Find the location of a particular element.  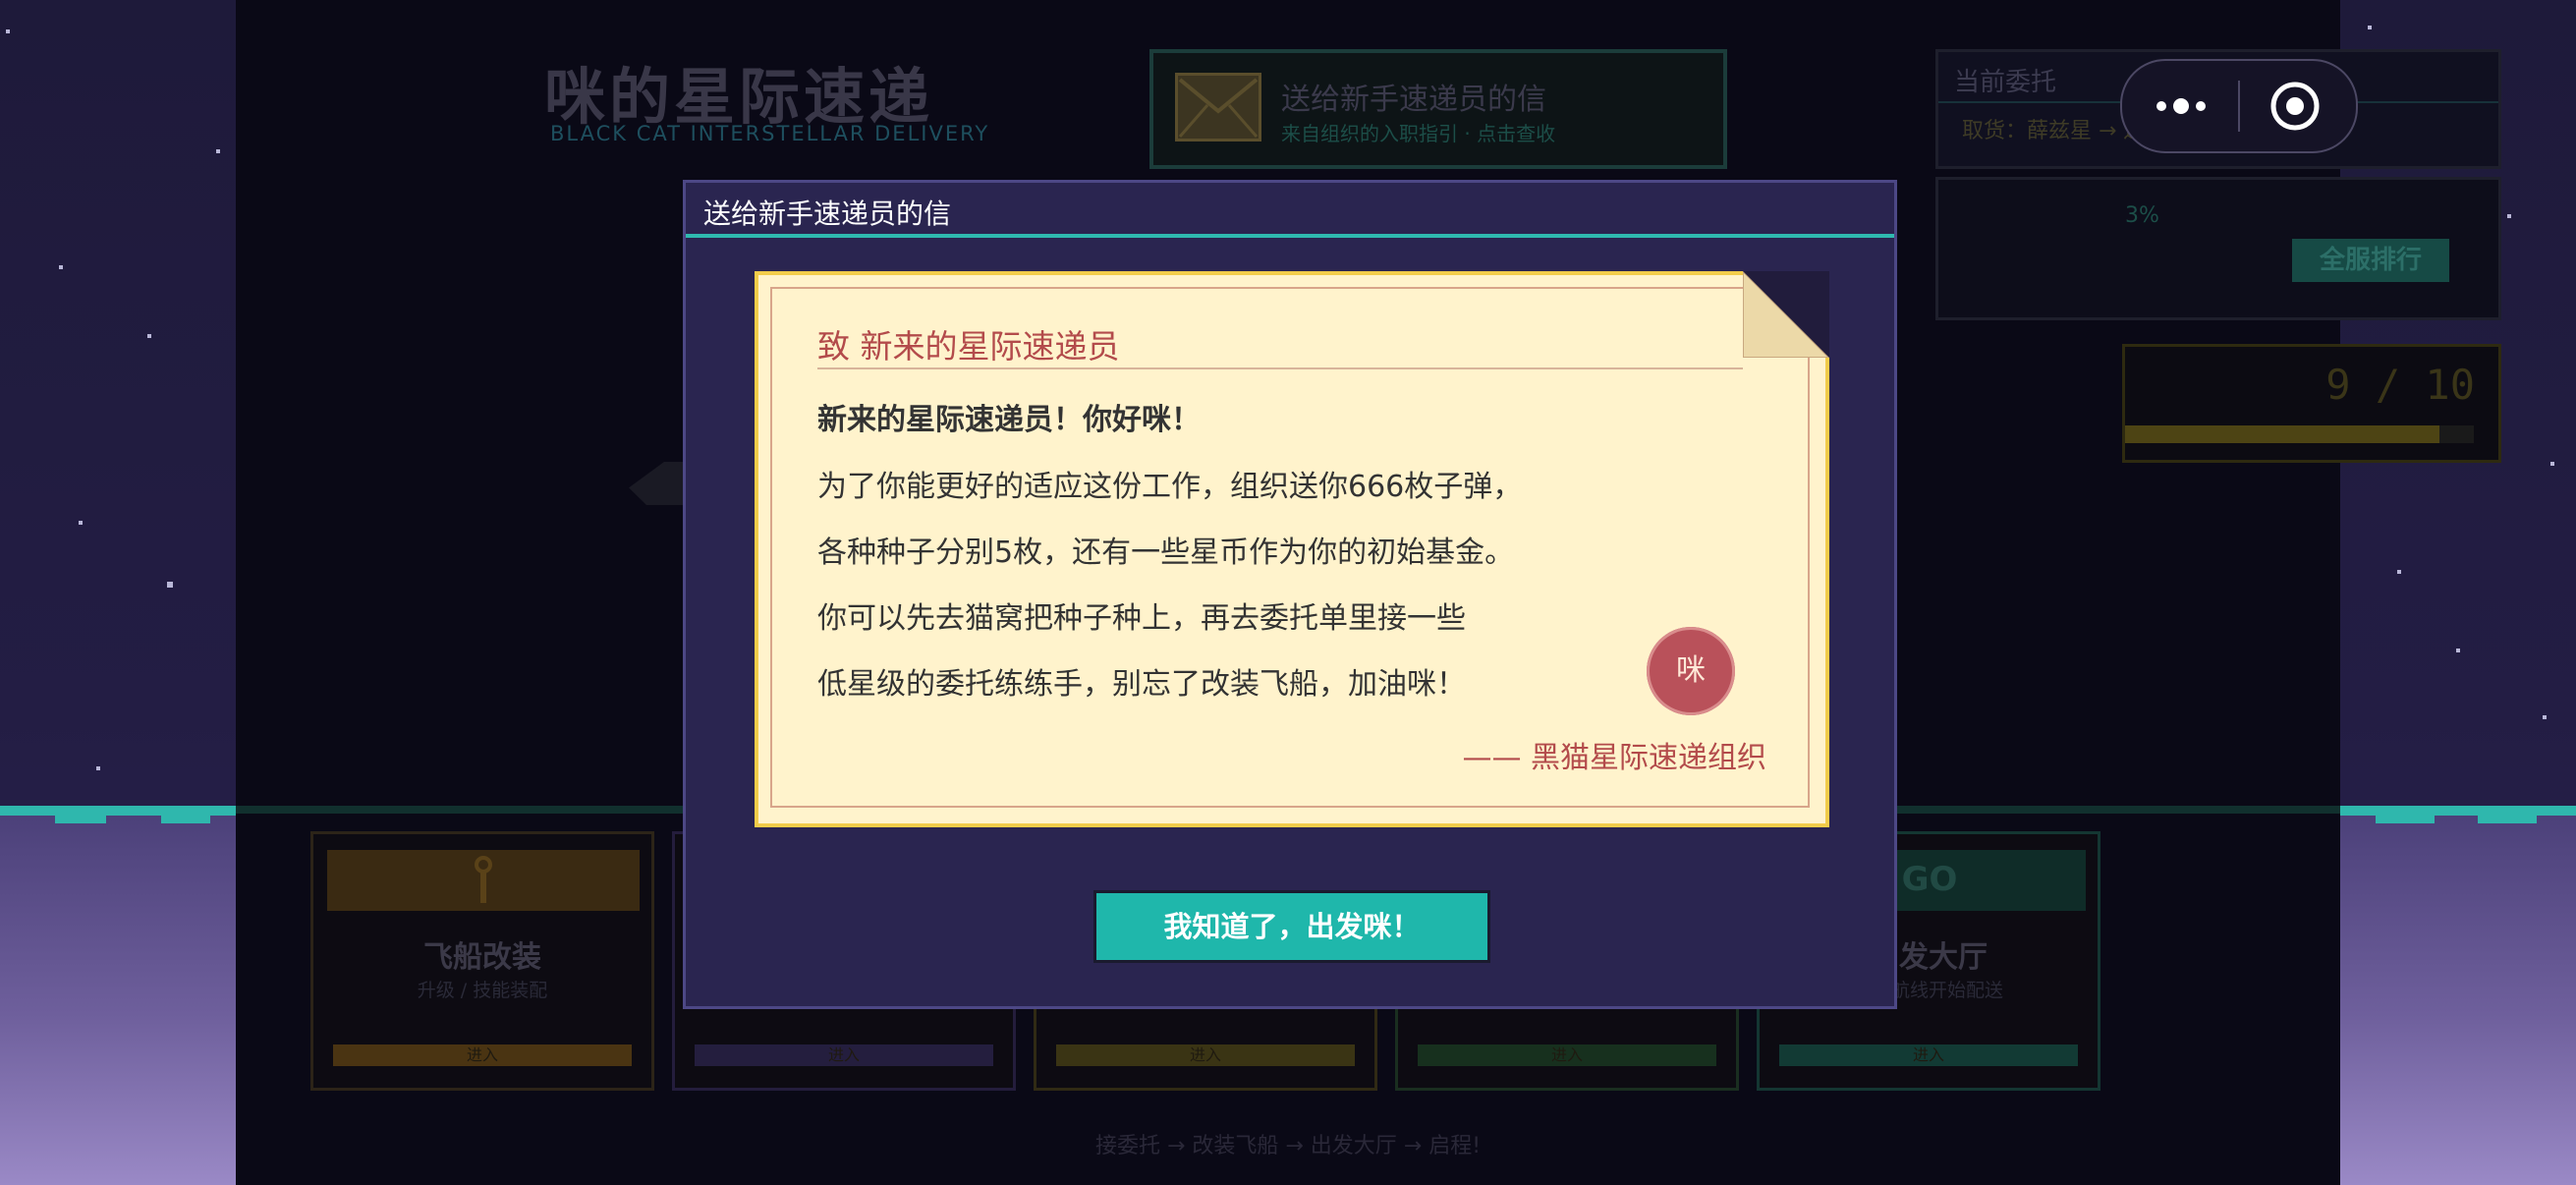

envelope-icon is located at coordinates (1218, 107).